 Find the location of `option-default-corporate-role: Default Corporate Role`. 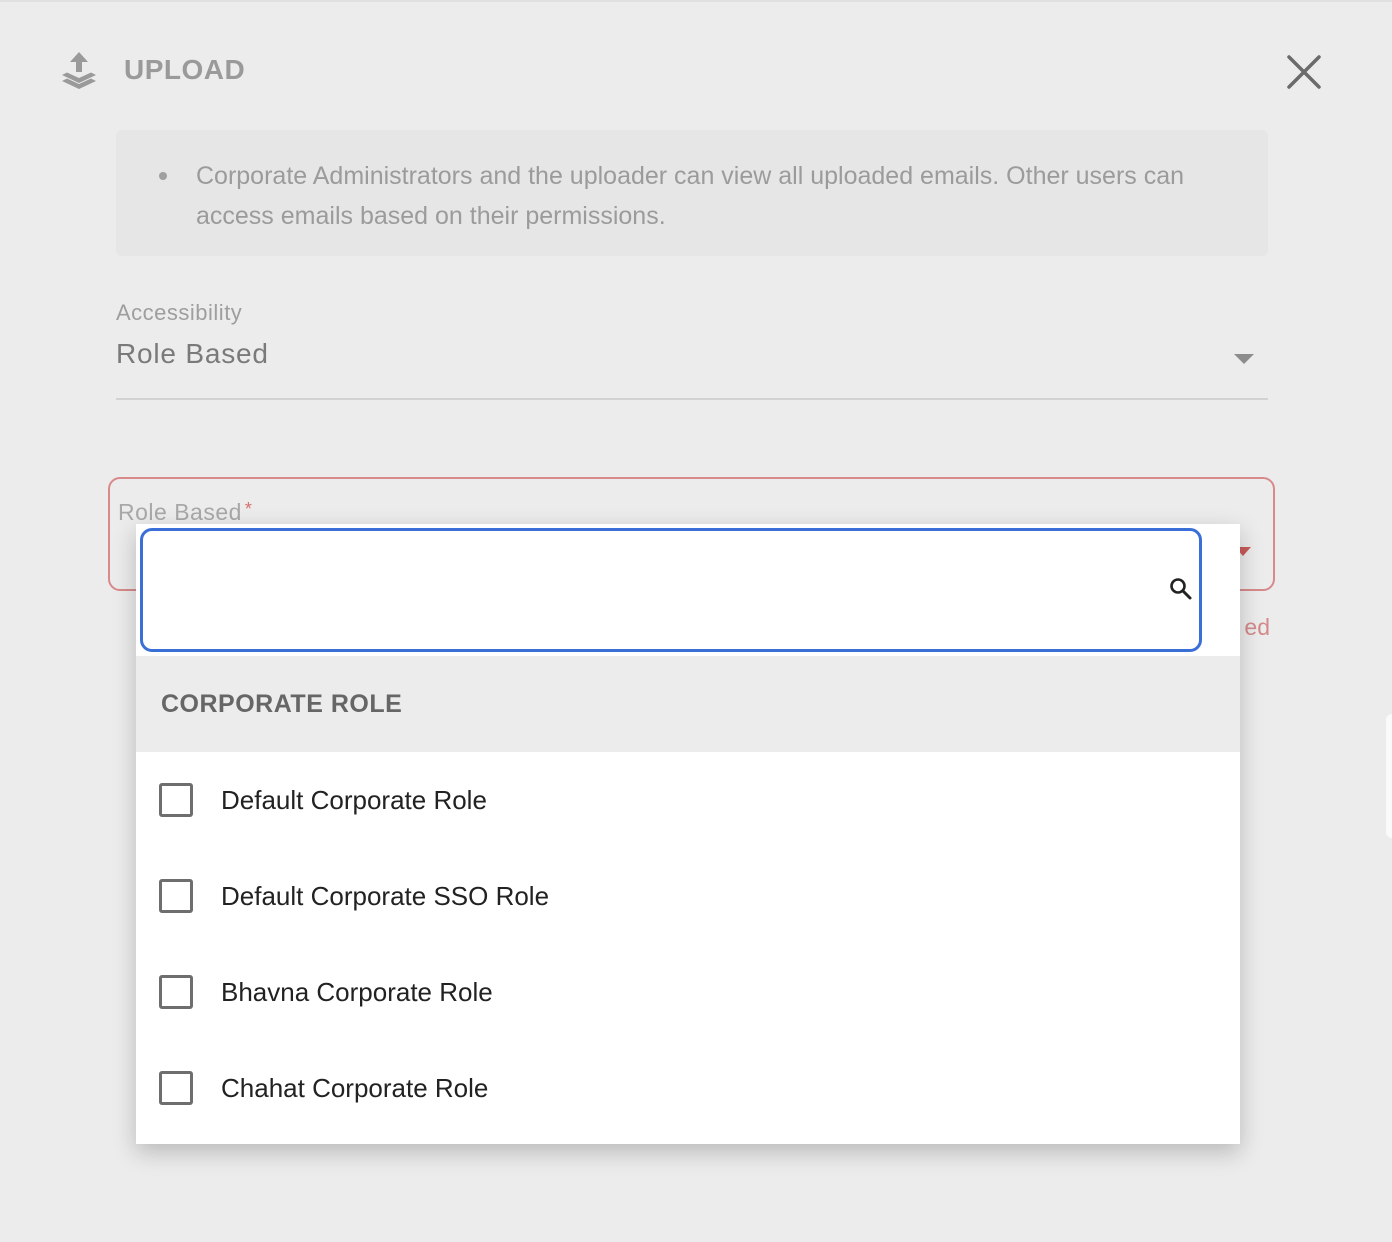

option-default-corporate-role: Default Corporate Role is located at coordinates (688, 800).